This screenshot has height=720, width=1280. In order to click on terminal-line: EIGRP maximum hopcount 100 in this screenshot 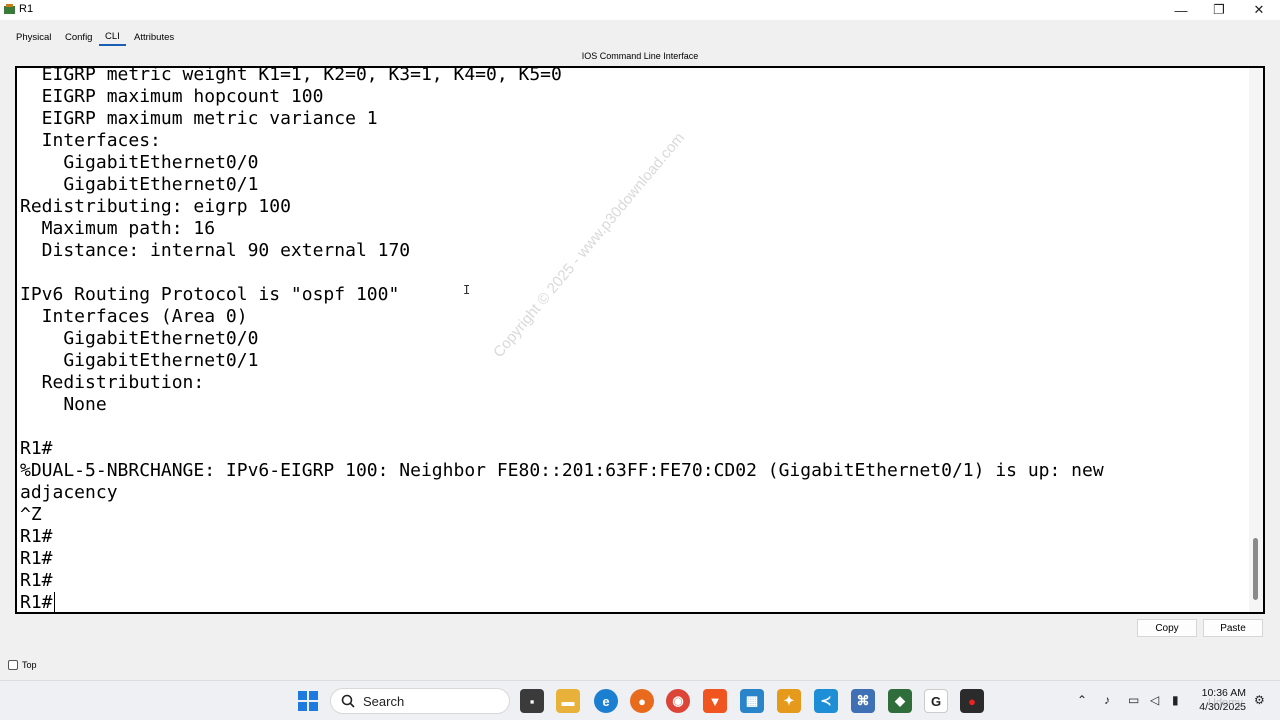, I will do `click(172, 96)`.